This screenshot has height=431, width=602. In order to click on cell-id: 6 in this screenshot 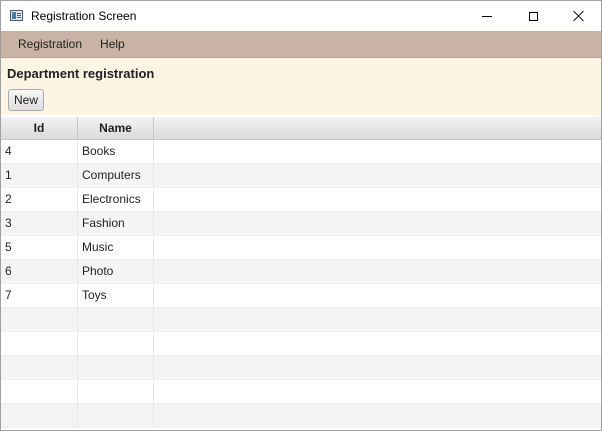, I will do `click(39, 271)`.